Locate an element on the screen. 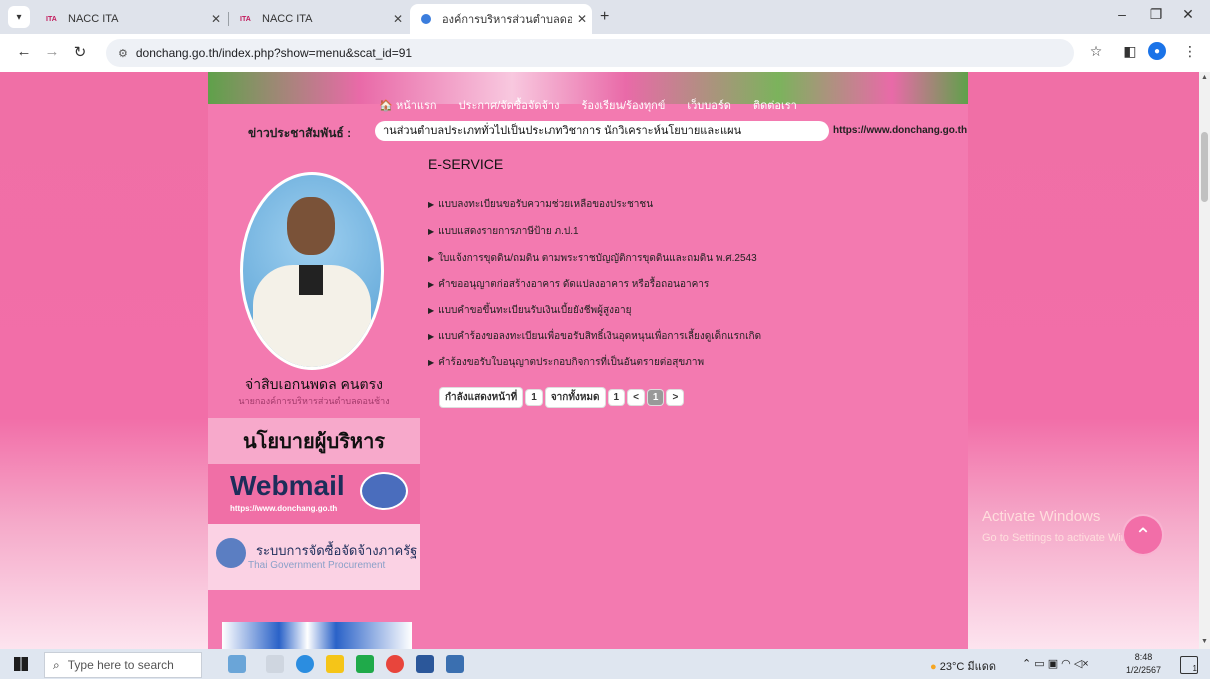 The height and width of the screenshot is (679, 1210). lighthouse-app-icon is located at coordinates (237, 664).